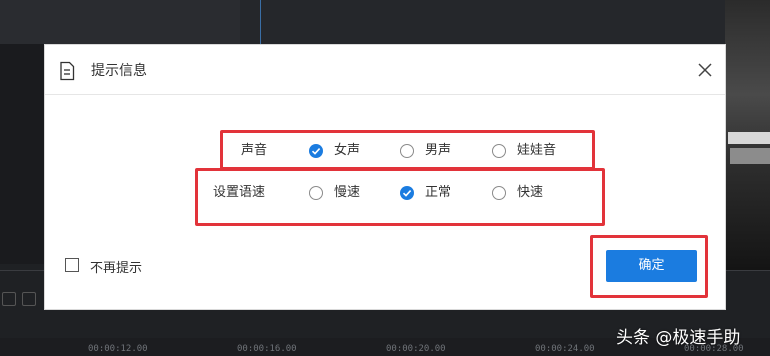 Image resolution: width=770 pixels, height=356 pixels. What do you see at coordinates (260, 22) in the screenshot?
I see `panel-divider` at bounding box center [260, 22].